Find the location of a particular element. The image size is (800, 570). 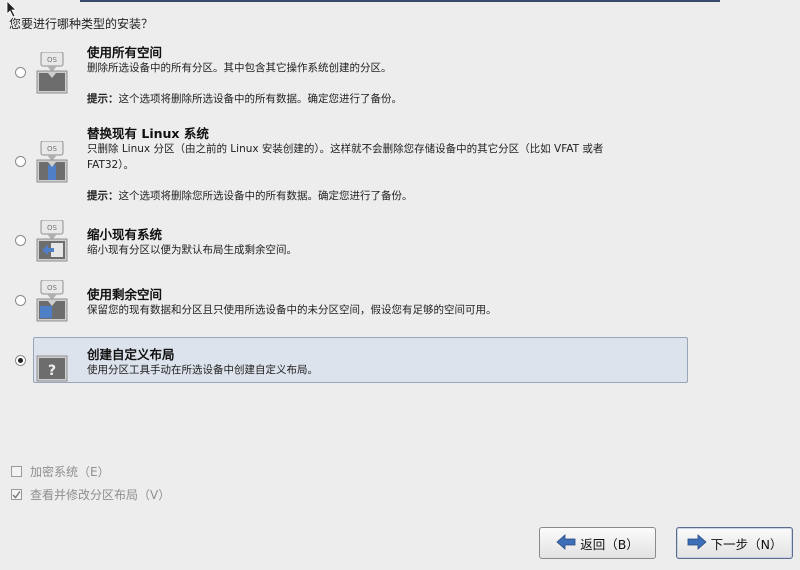

encrypt-system-checkbox is located at coordinates (16, 471).